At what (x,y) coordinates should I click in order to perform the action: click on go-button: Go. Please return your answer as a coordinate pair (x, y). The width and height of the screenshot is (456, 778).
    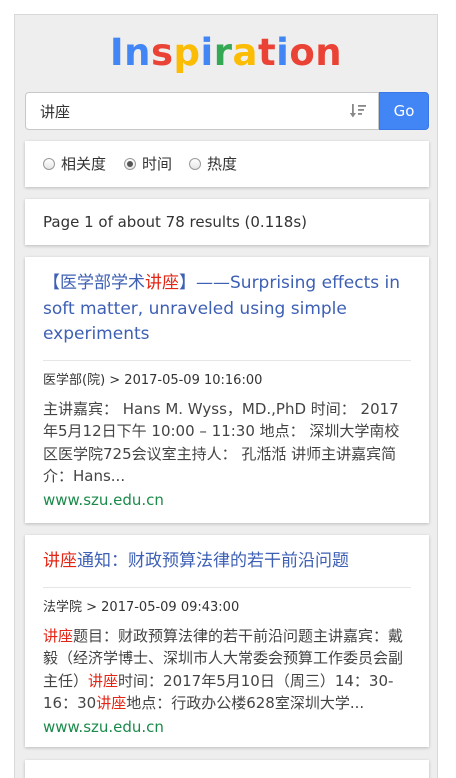
    Looking at the image, I should click on (404, 111).